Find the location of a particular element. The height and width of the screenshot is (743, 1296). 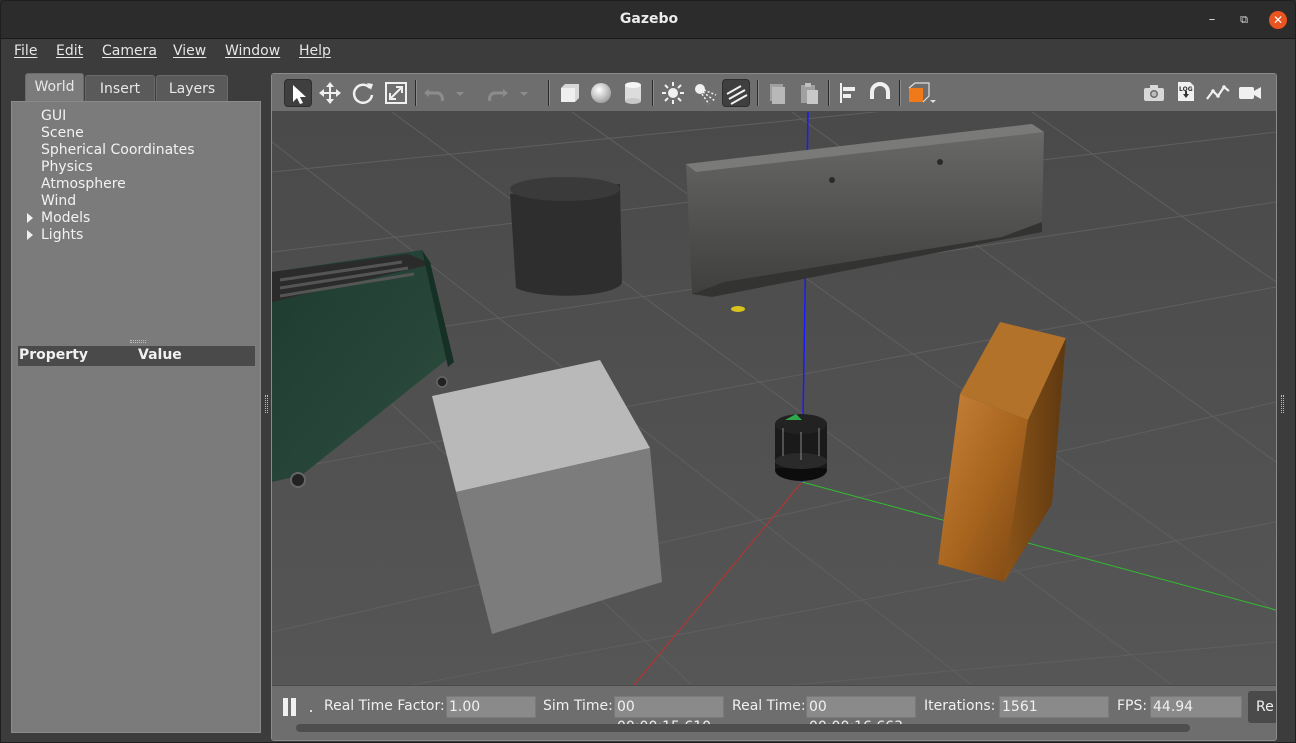

menu-view: View is located at coordinates (189, 51).